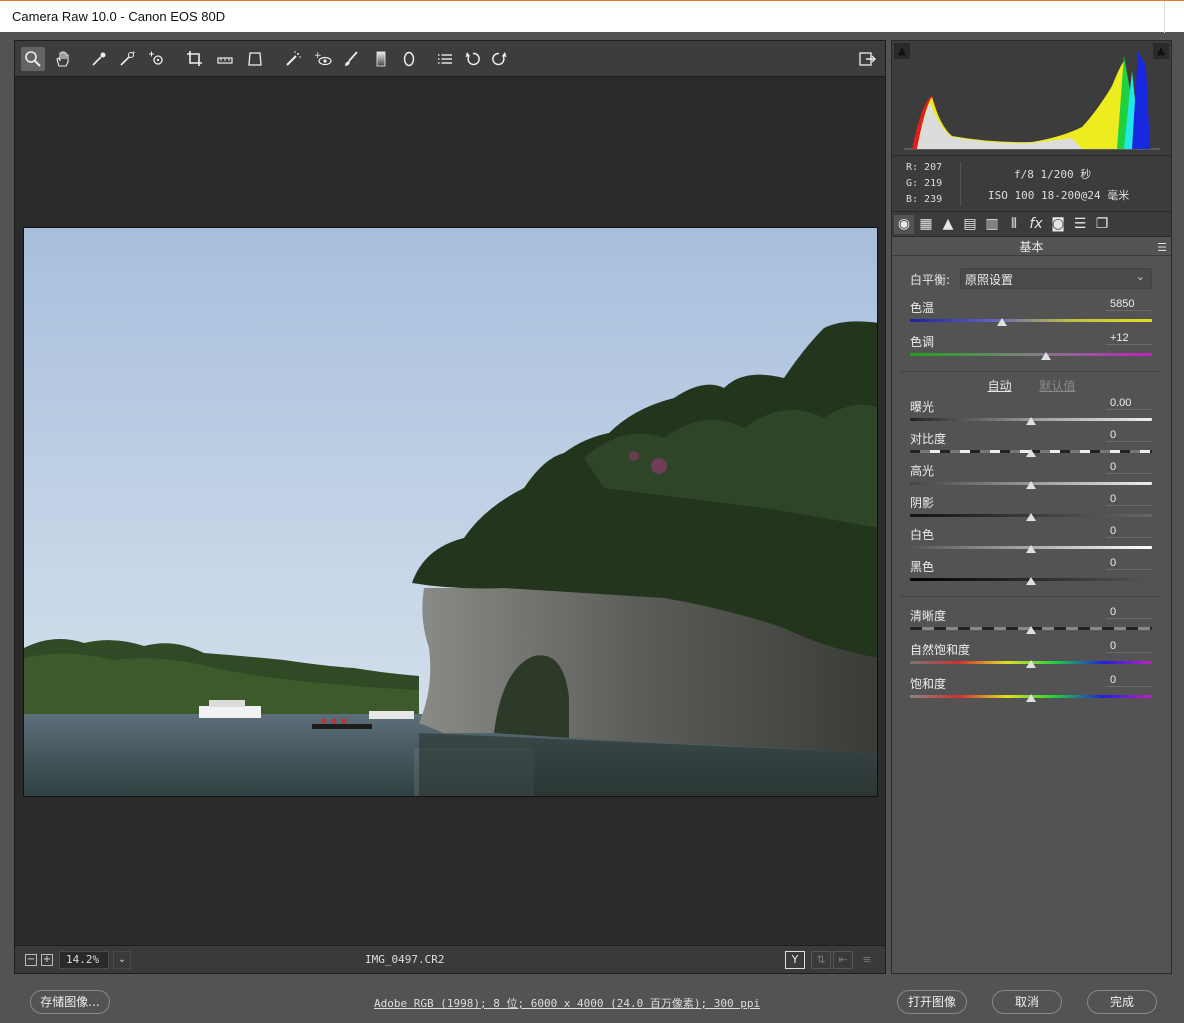  I want to click on white-balance-select: 原照设置 ⌄, so click(1056, 278).